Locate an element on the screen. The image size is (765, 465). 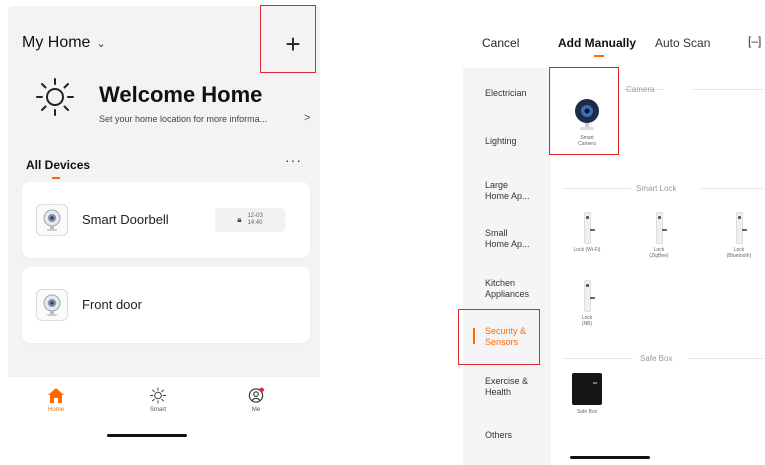
product-smart-camera: Smart Camera is located at coordinates (587, 122).